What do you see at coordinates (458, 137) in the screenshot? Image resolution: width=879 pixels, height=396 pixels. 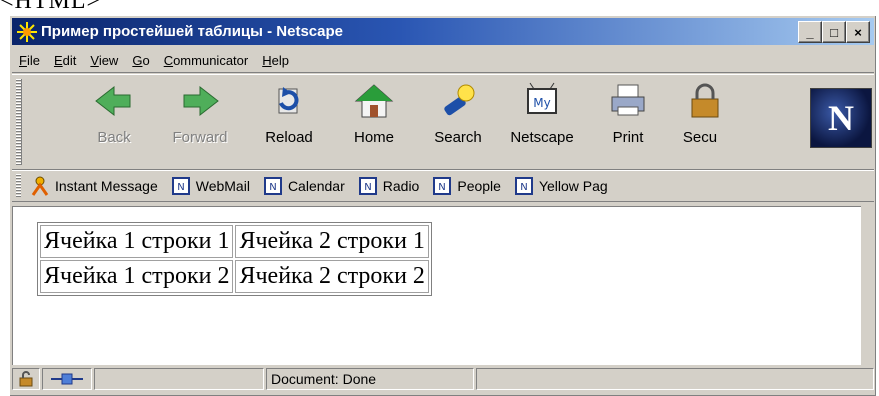 I see `search-label: Search` at bounding box center [458, 137].